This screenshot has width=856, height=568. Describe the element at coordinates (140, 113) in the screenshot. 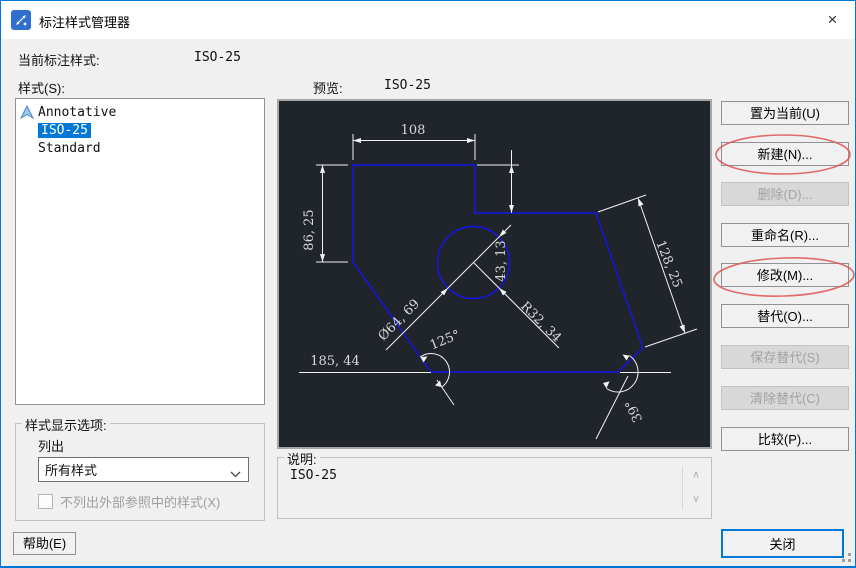

I see `list-item-annotative: Annotative` at that location.